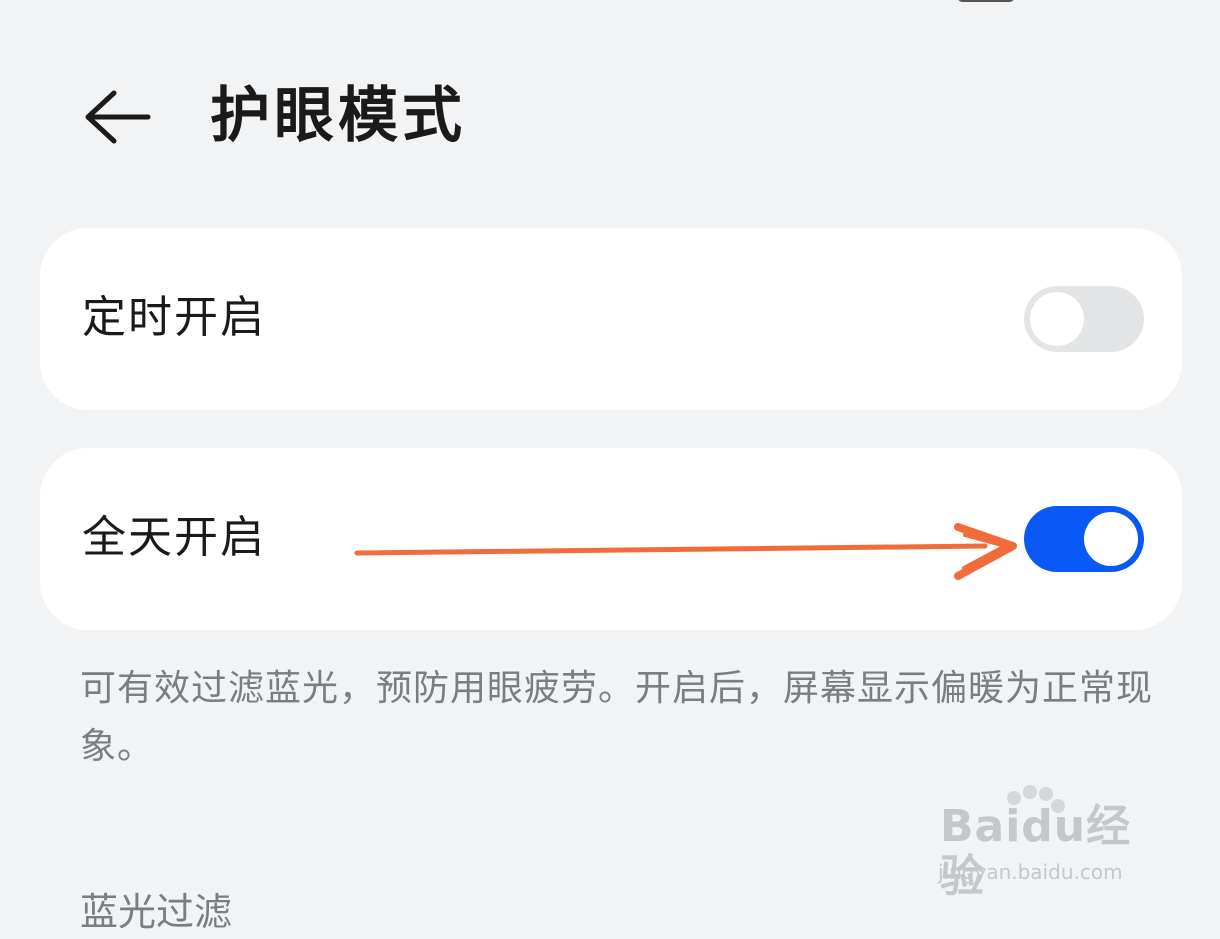 Image resolution: width=1220 pixels, height=939 pixels. I want to click on baidu-watermark: Baidu经验 jingyan.baidu.com, so click(1050, 843).